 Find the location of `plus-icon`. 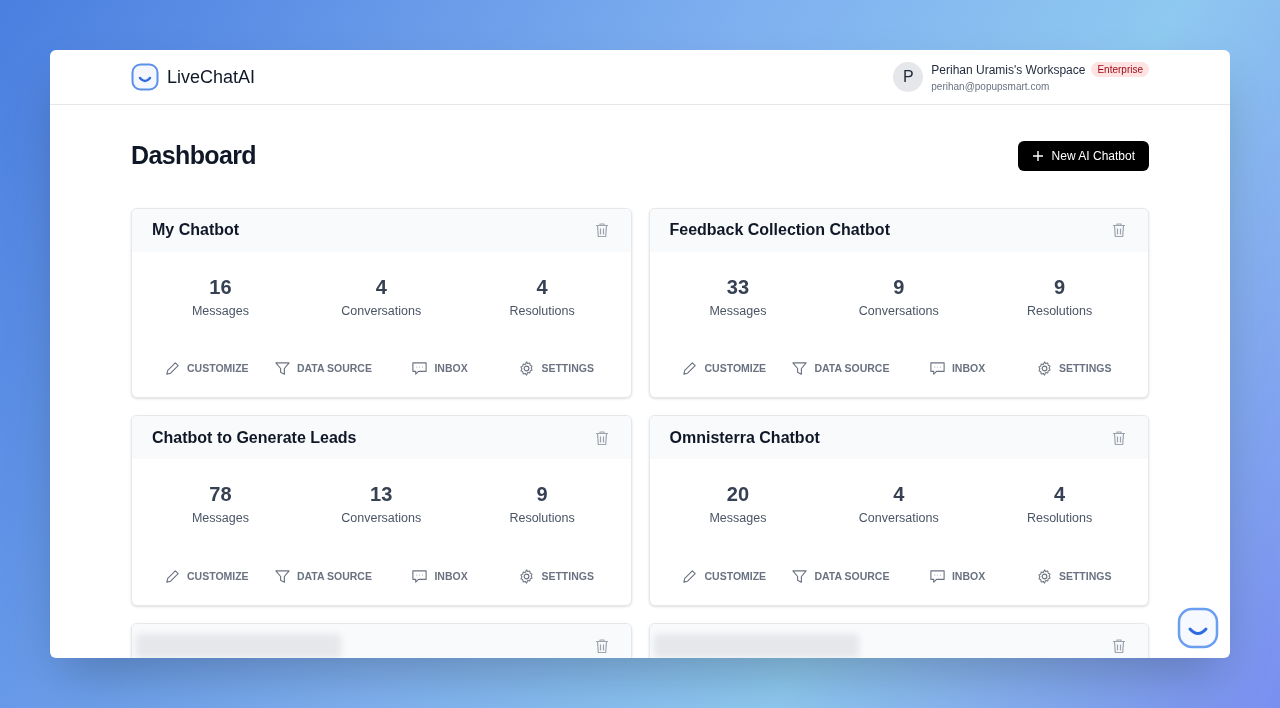

plus-icon is located at coordinates (1037, 155).